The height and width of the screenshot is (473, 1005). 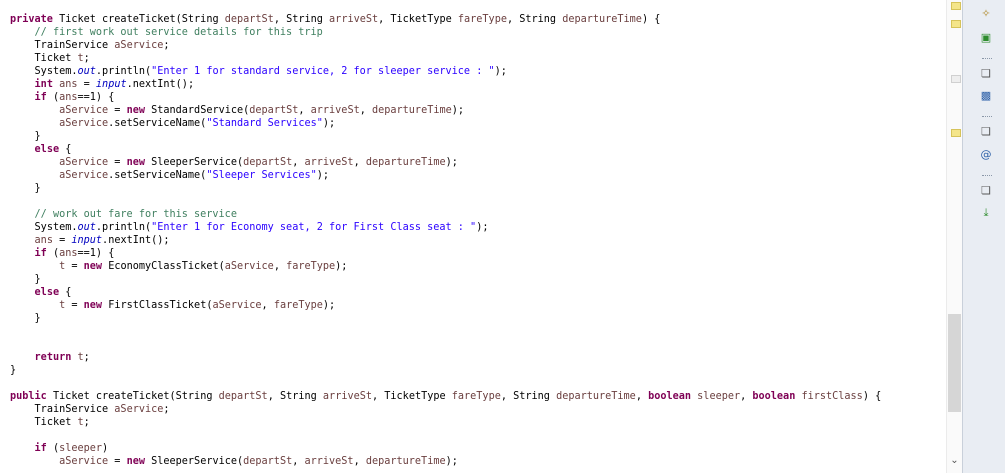 What do you see at coordinates (421, 19) in the screenshot?
I see `code-token: TicketType` at bounding box center [421, 19].